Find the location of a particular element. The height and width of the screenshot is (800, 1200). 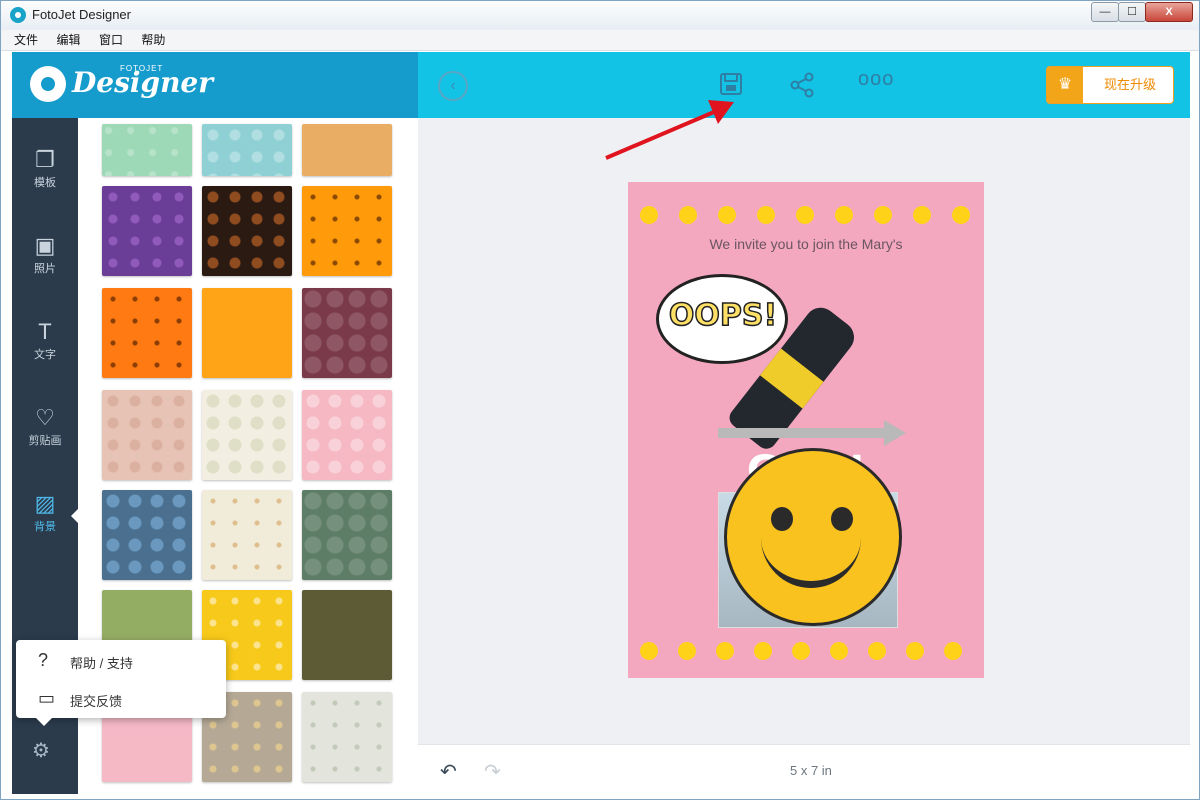

upgrade-button: ♛ 现在升级 is located at coordinates (1110, 85).